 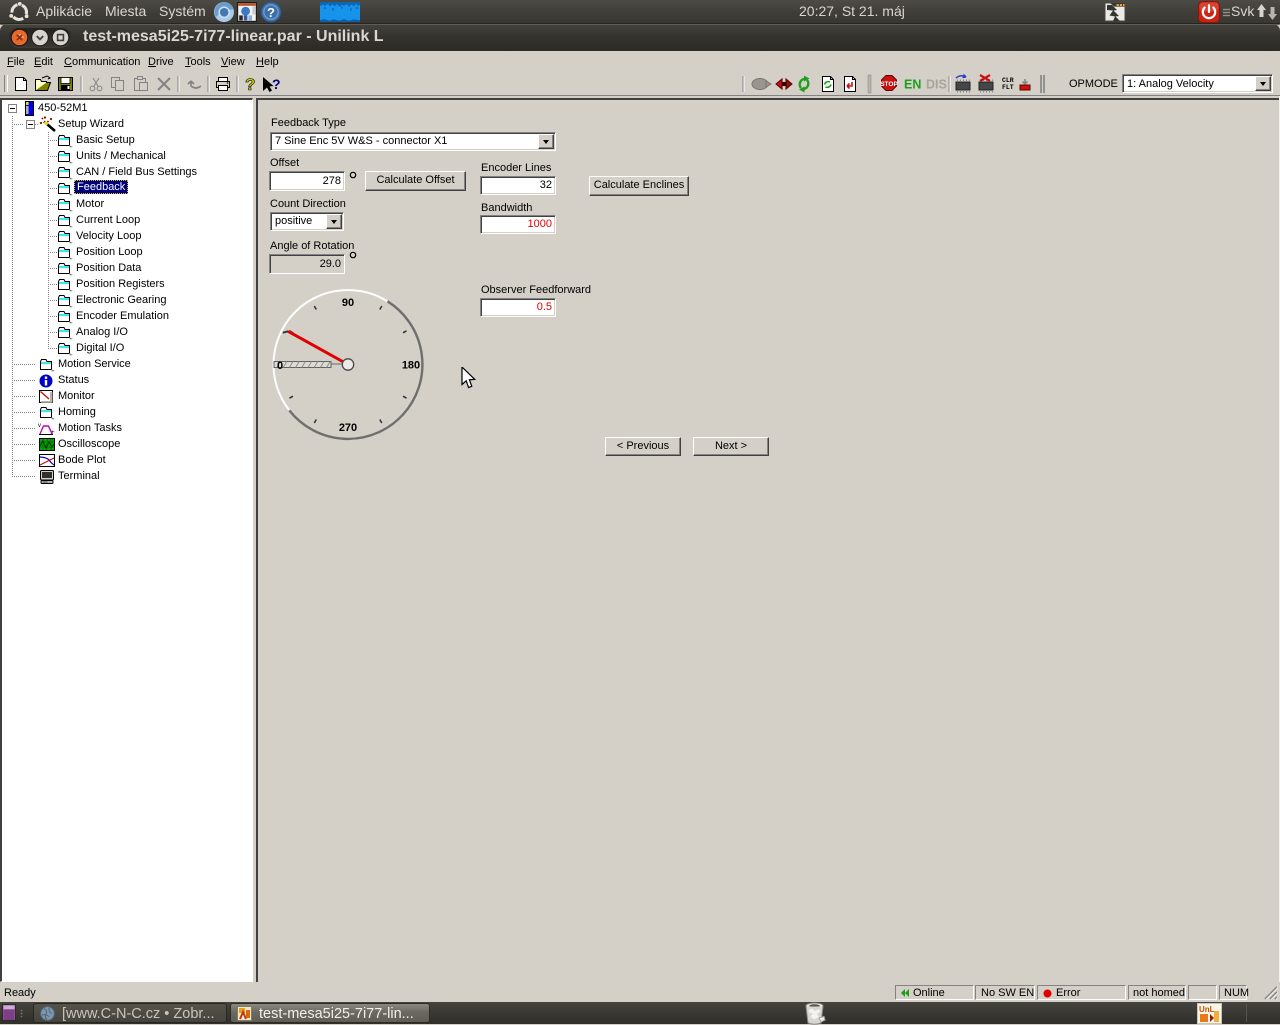 What do you see at coordinates (411, 366) in the screenshot?
I see `svg-text: 180` at bounding box center [411, 366].